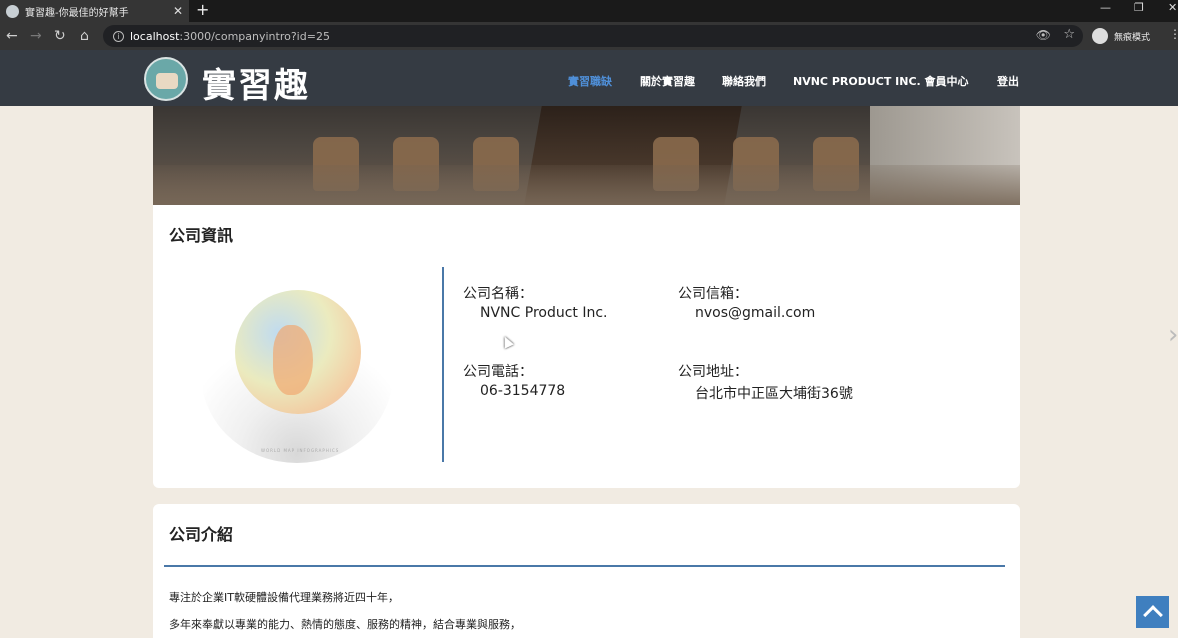 The image size is (1178, 638). I want to click on reload-icon: ↻, so click(60, 36).